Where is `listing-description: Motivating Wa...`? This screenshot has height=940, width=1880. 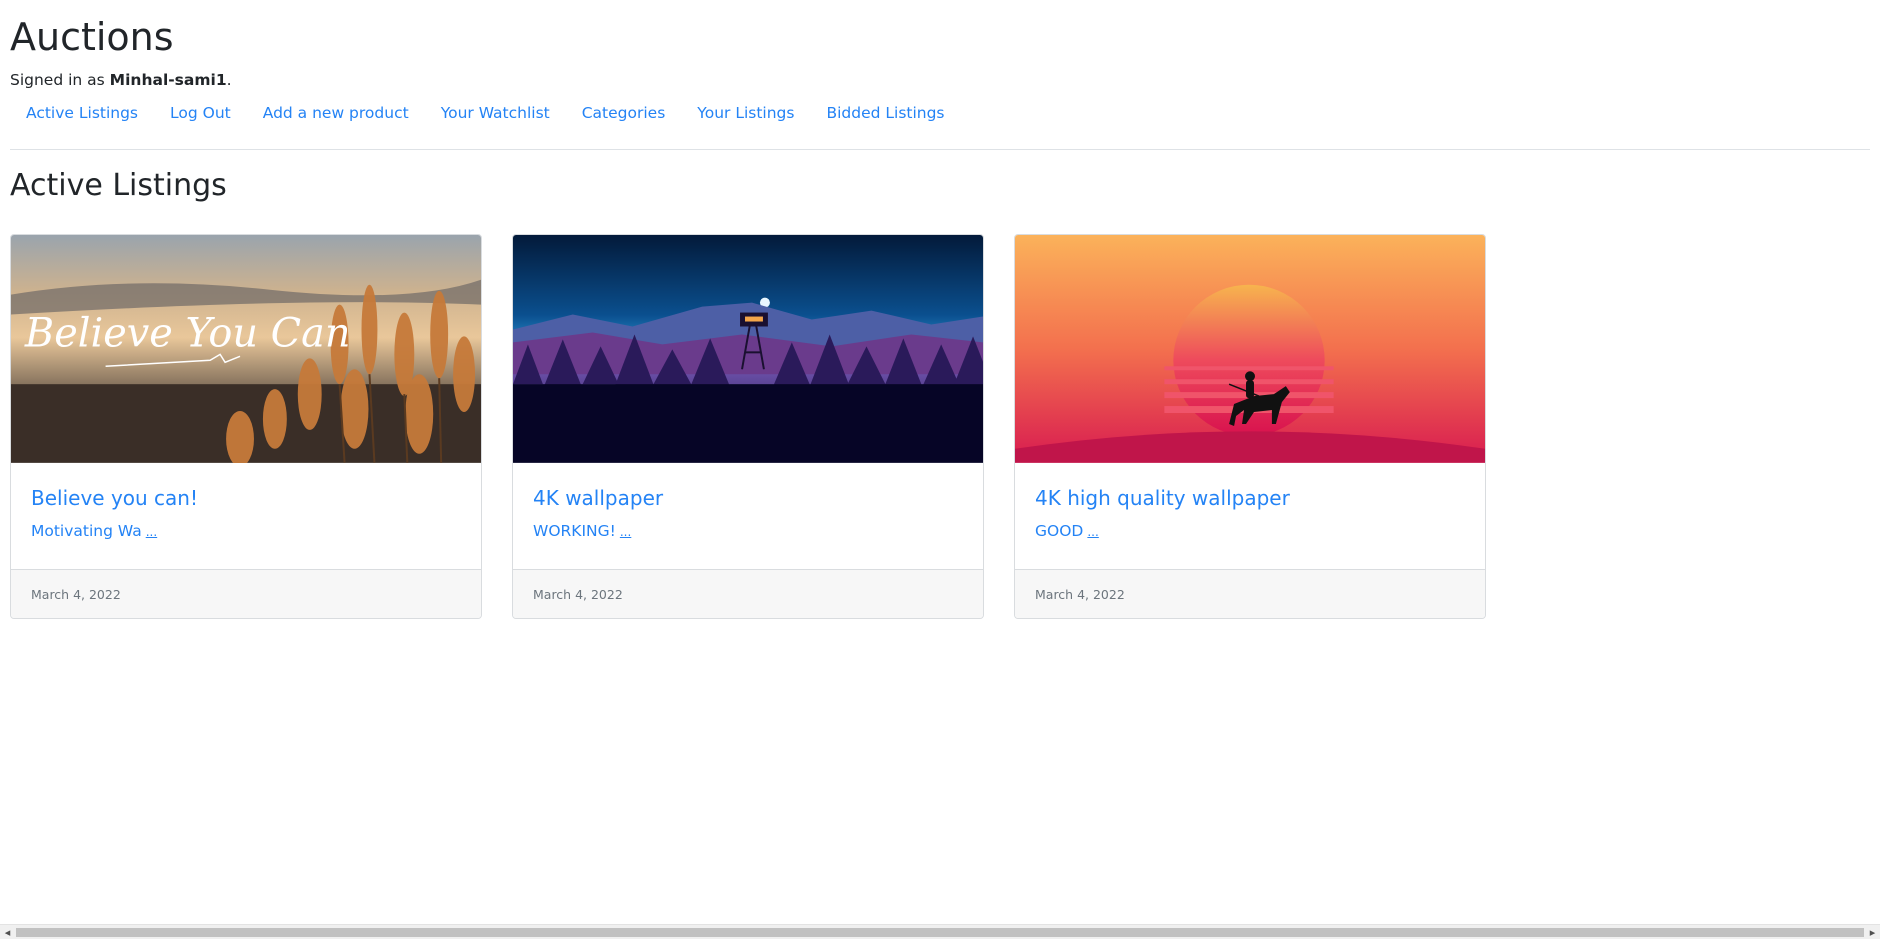 listing-description: Motivating Wa... is located at coordinates (246, 531).